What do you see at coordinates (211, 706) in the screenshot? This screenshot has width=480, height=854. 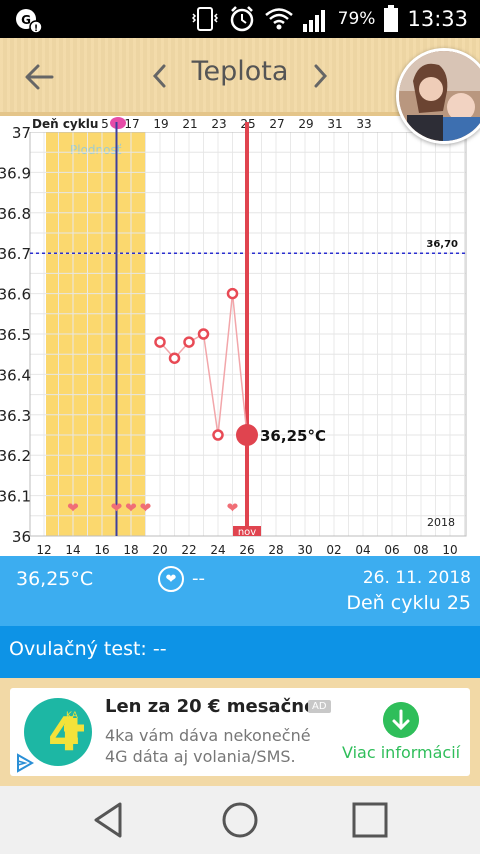 I see `ad-title: Len za 20 € mesačne` at bounding box center [211, 706].